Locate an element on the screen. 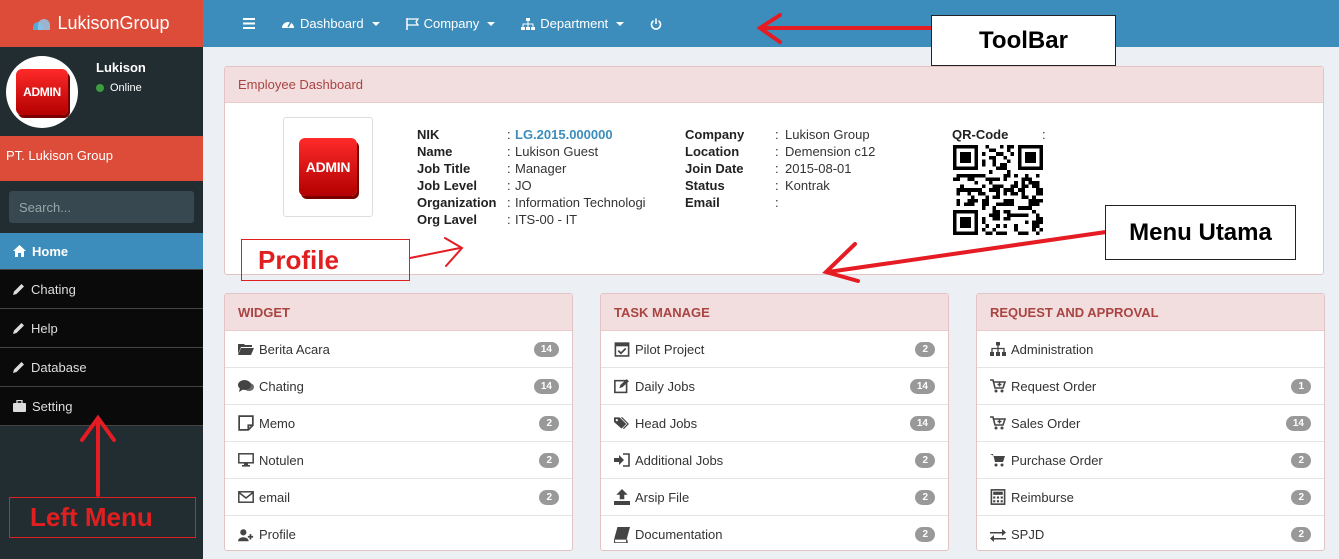 The width and height of the screenshot is (1339, 559). task-item-daily-jobs: Daily Jobs 14 is located at coordinates (774, 386).